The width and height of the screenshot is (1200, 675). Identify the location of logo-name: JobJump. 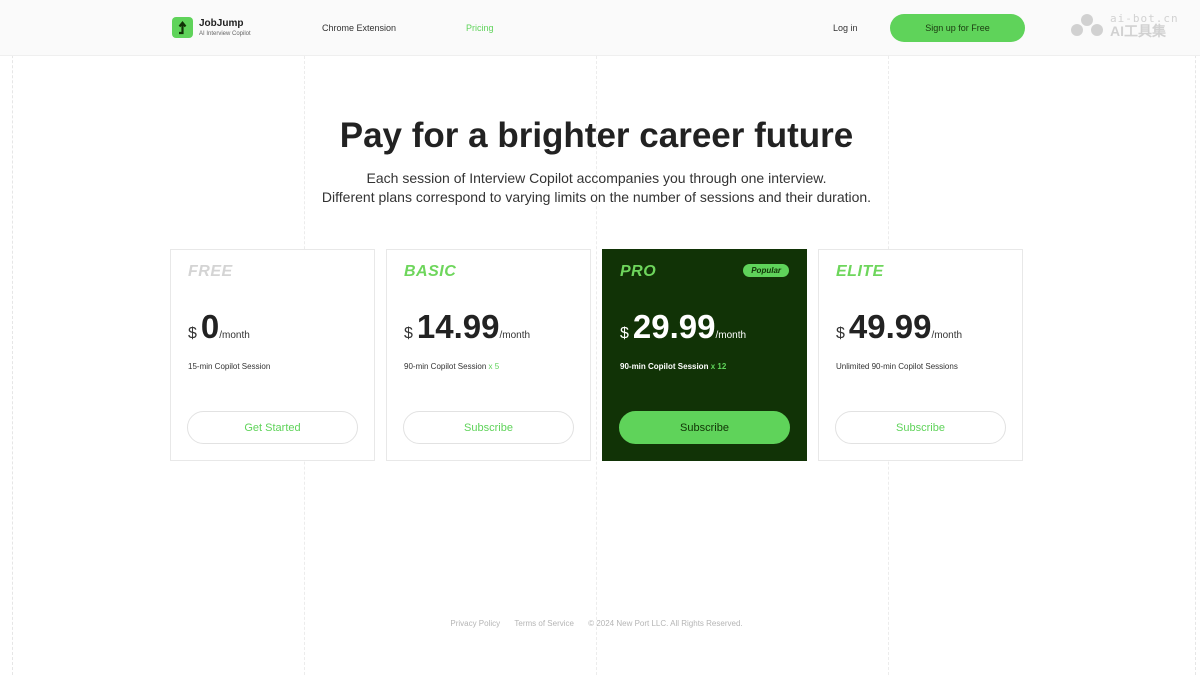
(221, 23).